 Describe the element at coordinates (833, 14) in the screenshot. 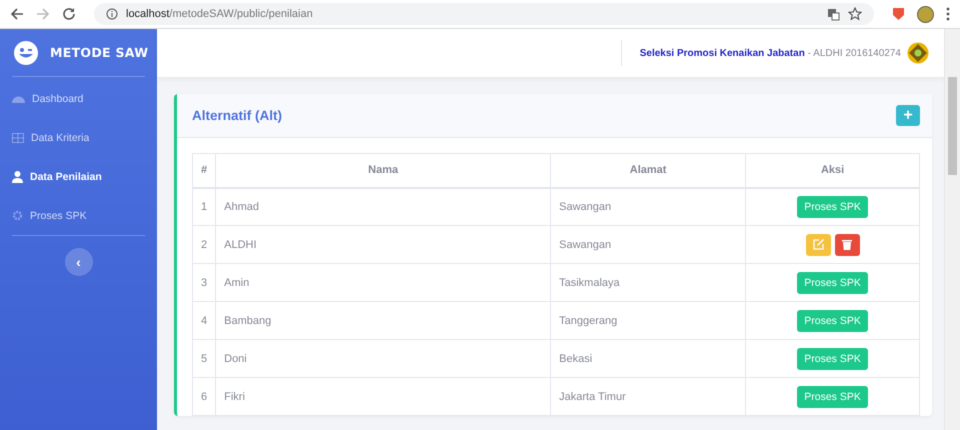

I see `translate-icon` at that location.